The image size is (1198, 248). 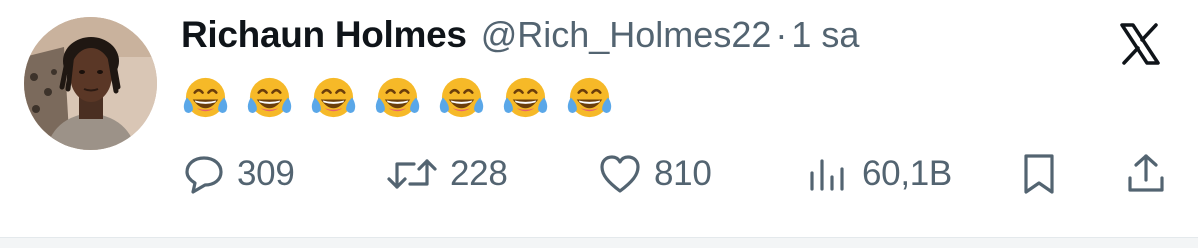 What do you see at coordinates (204, 174) in the screenshot?
I see `reply-icon` at bounding box center [204, 174].